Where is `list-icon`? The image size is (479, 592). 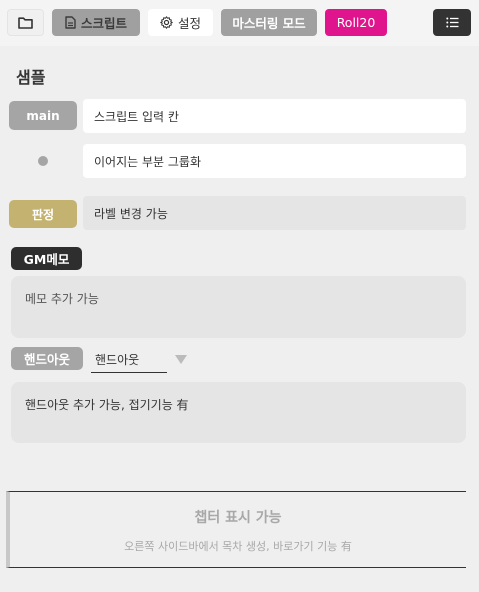
list-icon is located at coordinates (452, 22).